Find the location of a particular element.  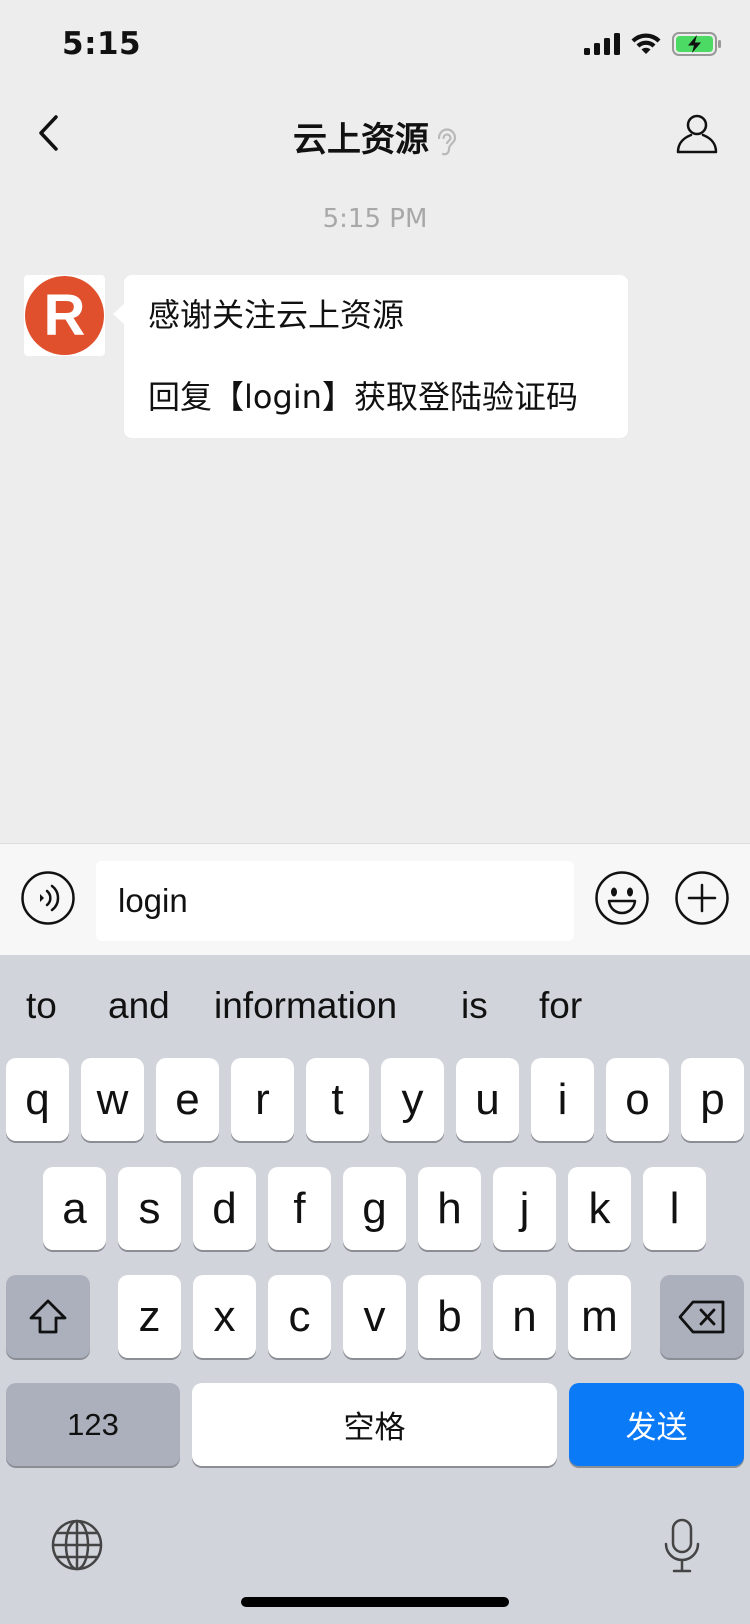

backspace-icon is located at coordinates (701, 1316).